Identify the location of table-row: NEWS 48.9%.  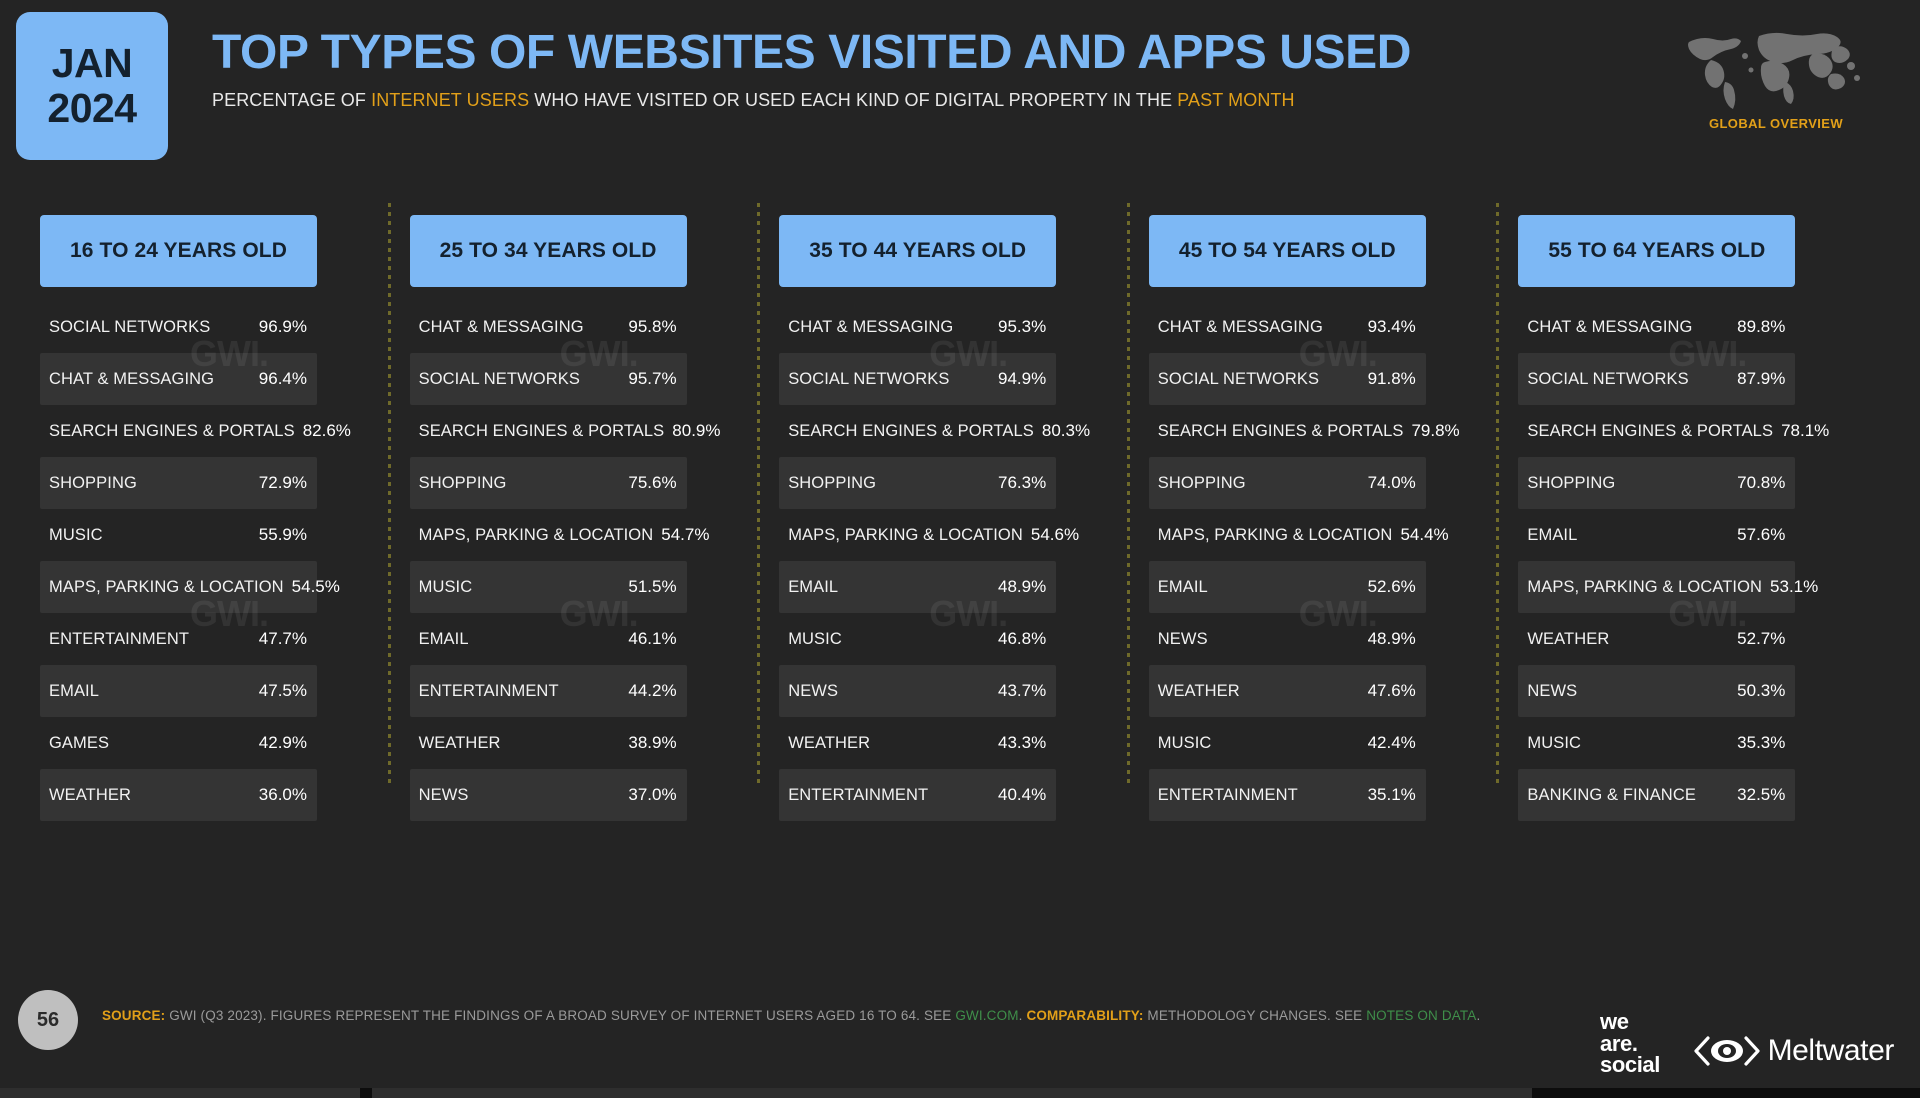
(1287, 639).